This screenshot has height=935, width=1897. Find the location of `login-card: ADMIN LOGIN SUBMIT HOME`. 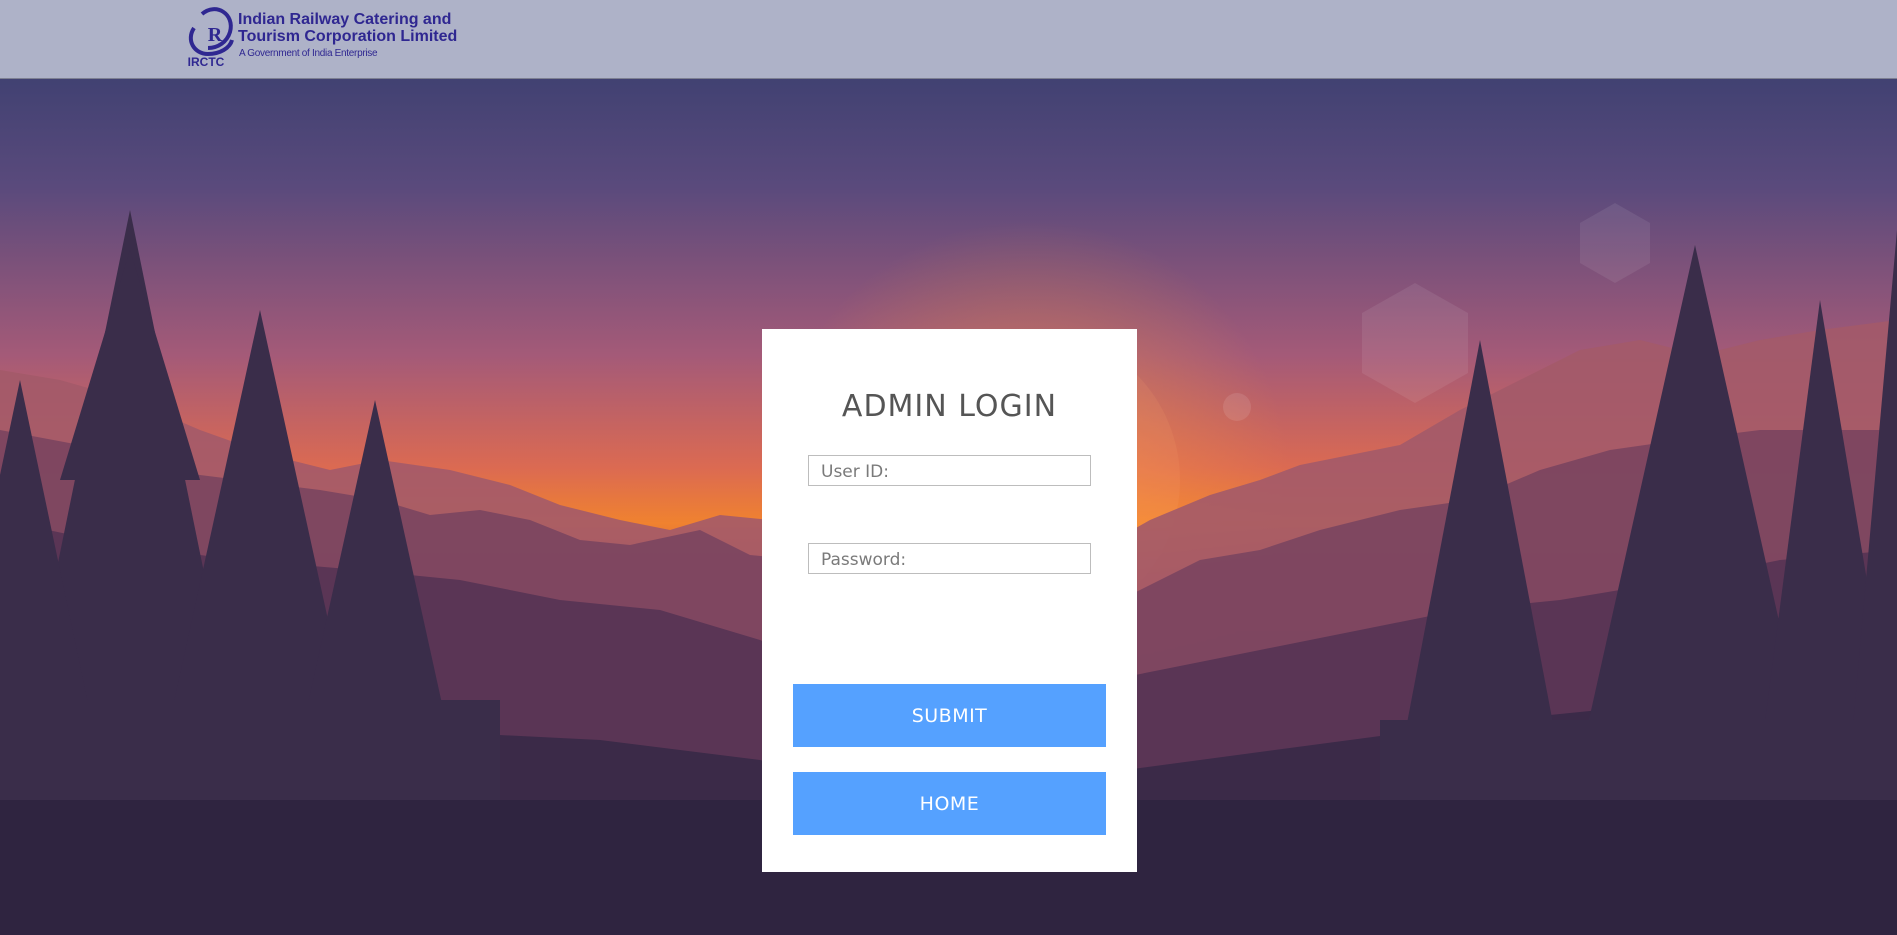

login-card: ADMIN LOGIN SUBMIT HOME is located at coordinates (949, 600).